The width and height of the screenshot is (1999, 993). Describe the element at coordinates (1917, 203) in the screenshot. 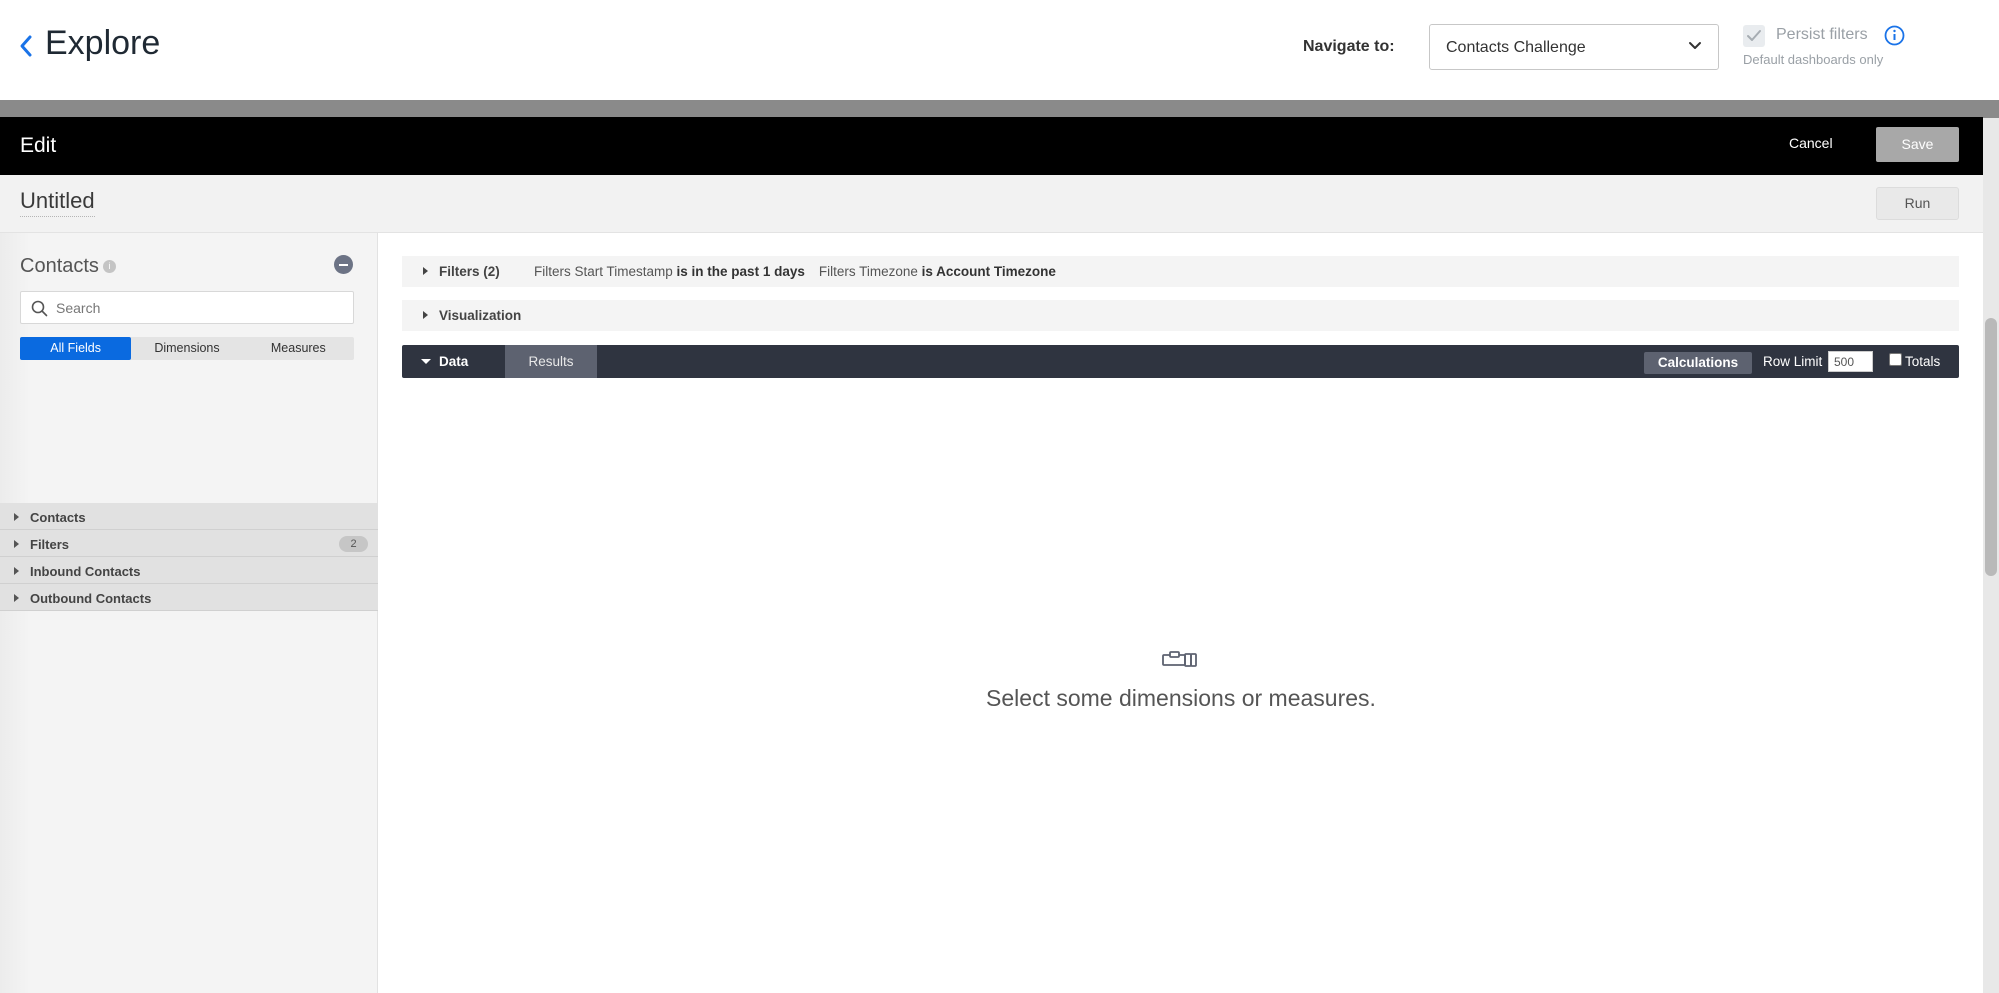

I see `run-button: Run` at that location.